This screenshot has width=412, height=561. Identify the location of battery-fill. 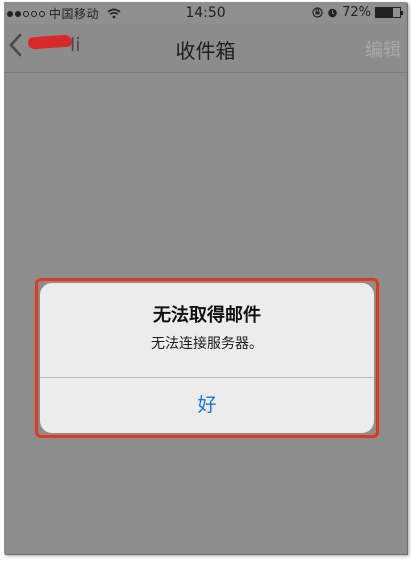
(385, 12).